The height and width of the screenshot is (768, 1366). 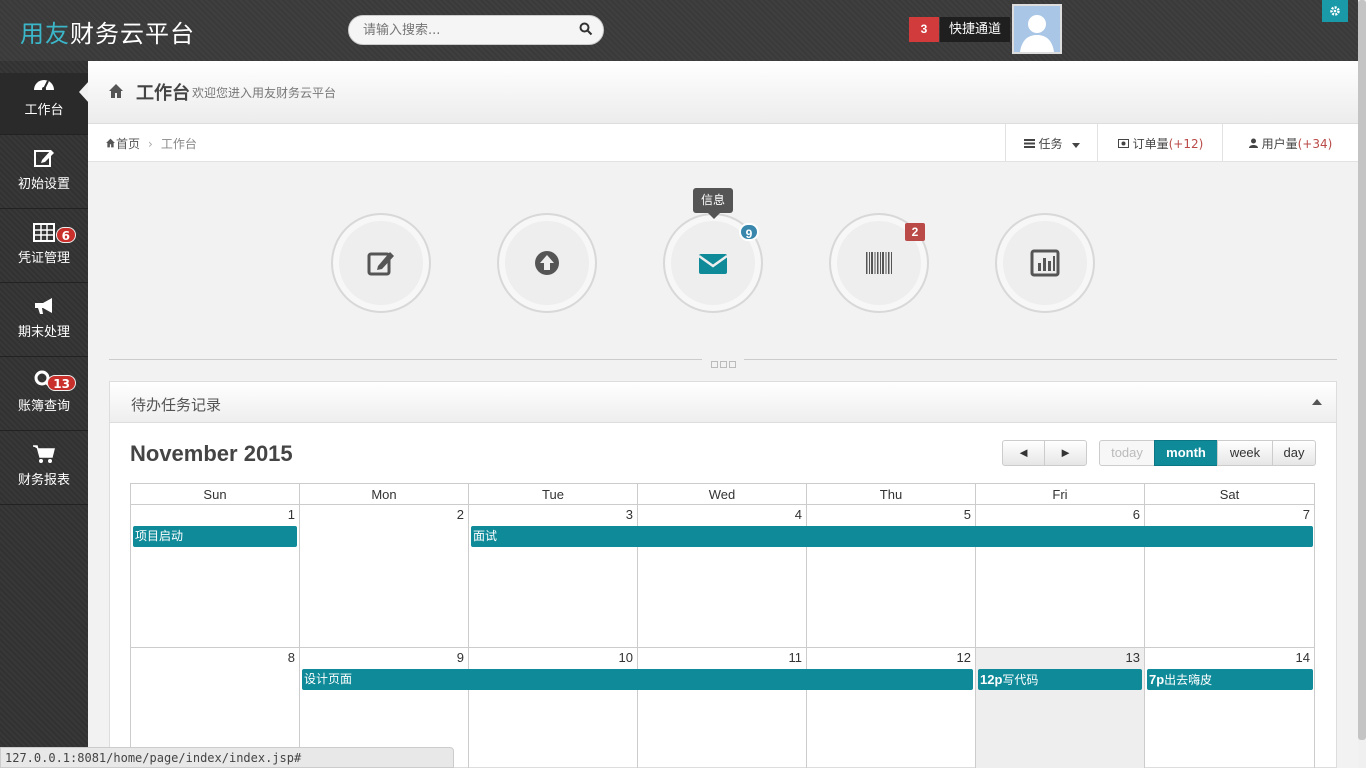 I want to click on sidebar-item-label: 初始设置, so click(x=43, y=184).